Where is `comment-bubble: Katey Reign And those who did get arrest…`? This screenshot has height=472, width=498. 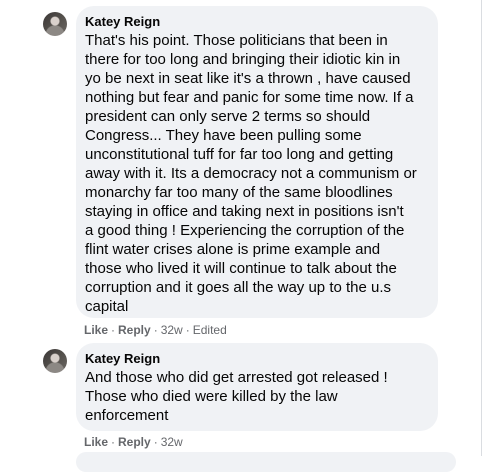
comment-bubble: Katey Reign And those who did get arrest… is located at coordinates (257, 387).